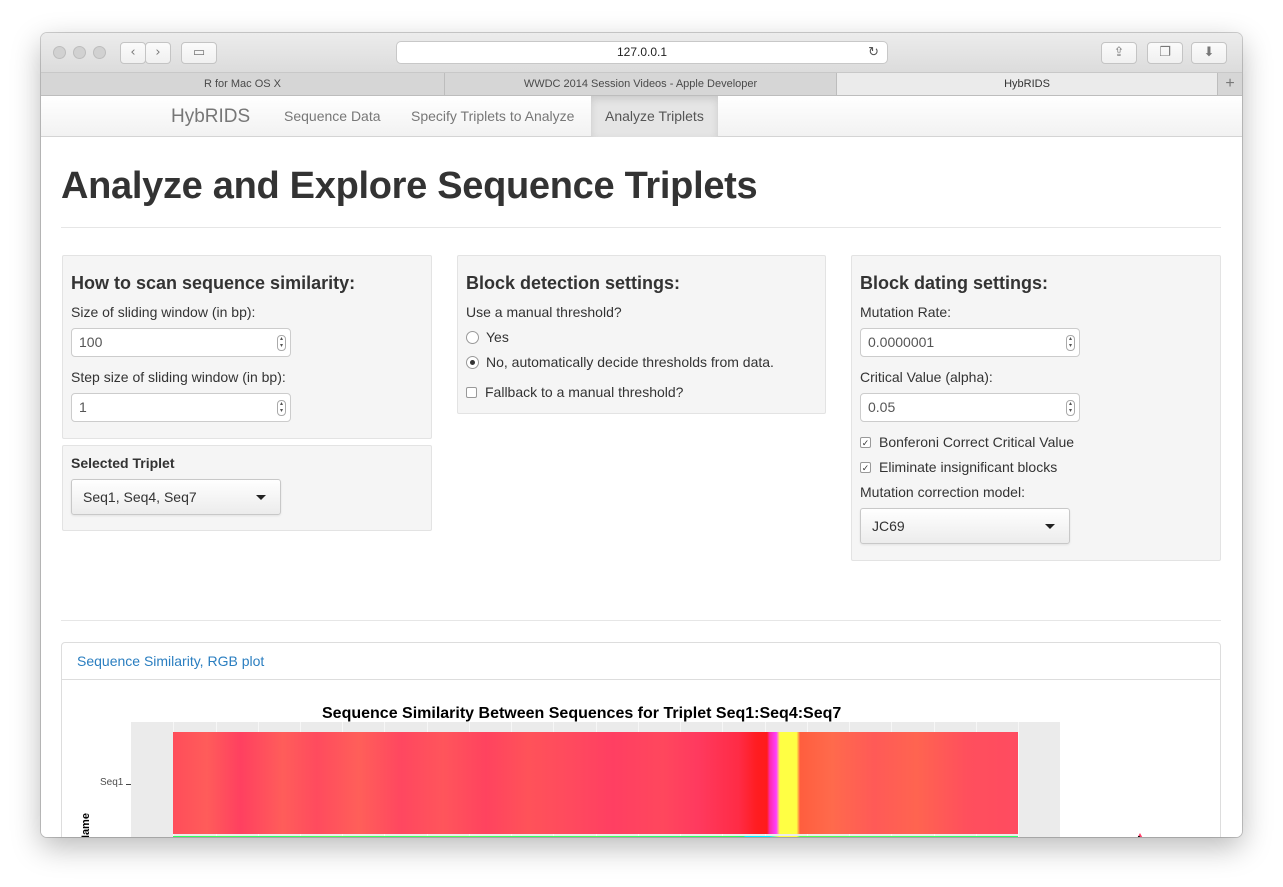 This screenshot has height=887, width=1283. Describe the element at coordinates (901, 342) in the screenshot. I see `mutation-rate-value: 0.0000001` at that location.